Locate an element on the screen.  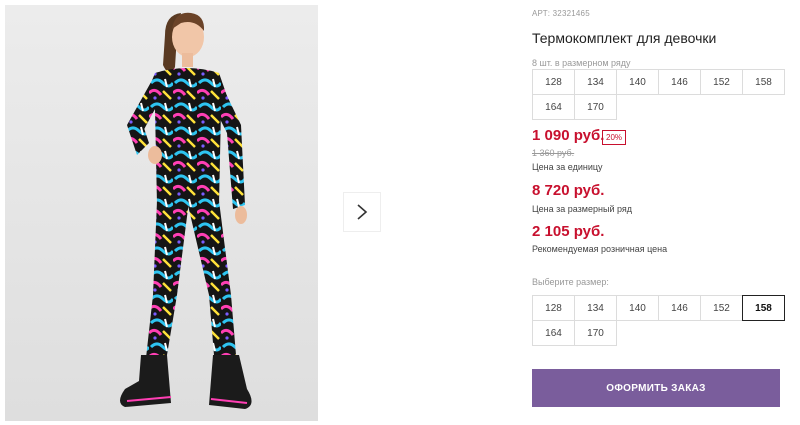
size-selector: 128 134 140 146 152 158 164 170 is located at coordinates (658, 320).